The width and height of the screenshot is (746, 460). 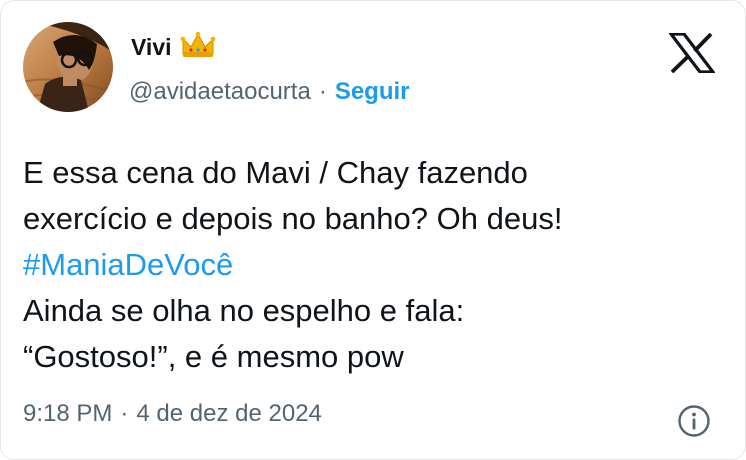 I want to click on handle-row: @avidaetaocurta · Seguir, so click(x=269, y=92).